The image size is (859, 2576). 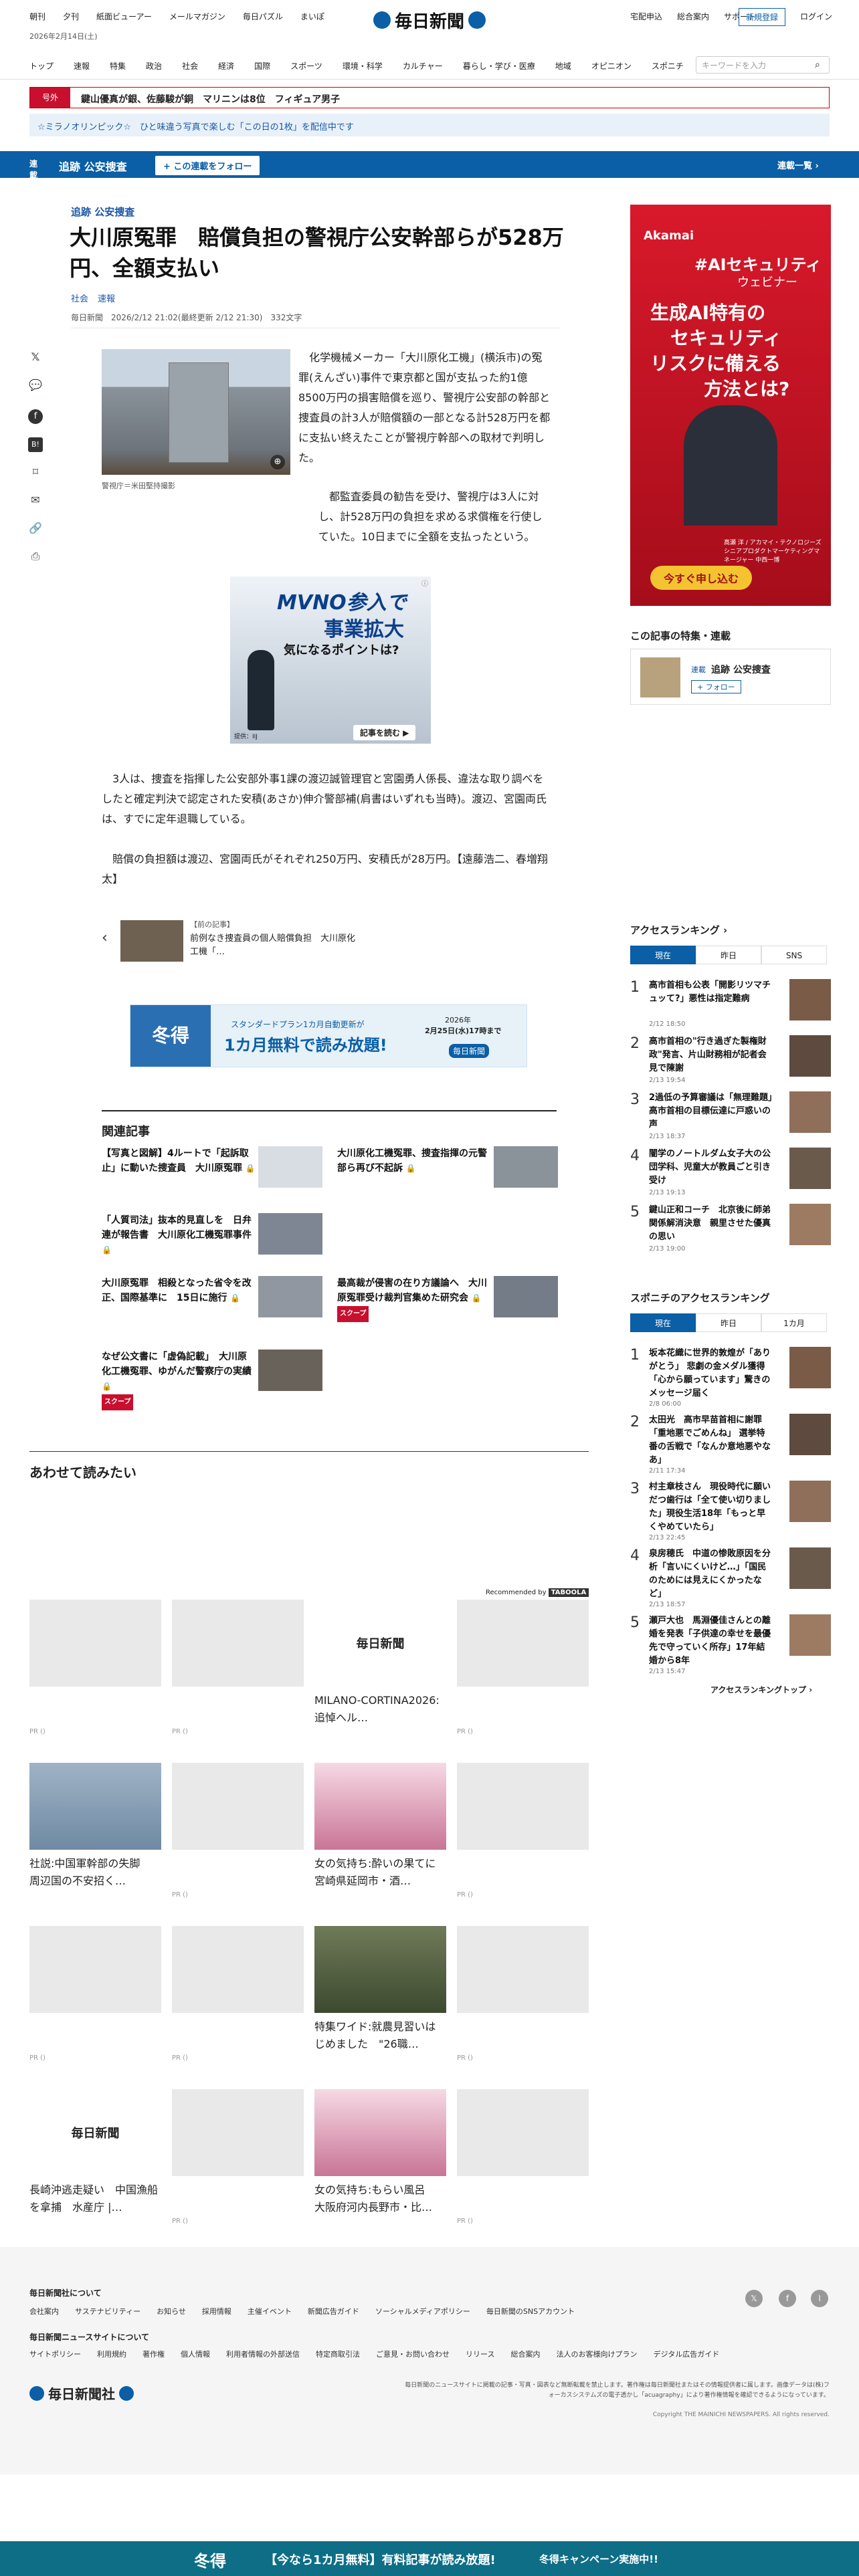 What do you see at coordinates (333, 2311) in the screenshot?
I see `footer-link: 新聞広告ガイド` at bounding box center [333, 2311].